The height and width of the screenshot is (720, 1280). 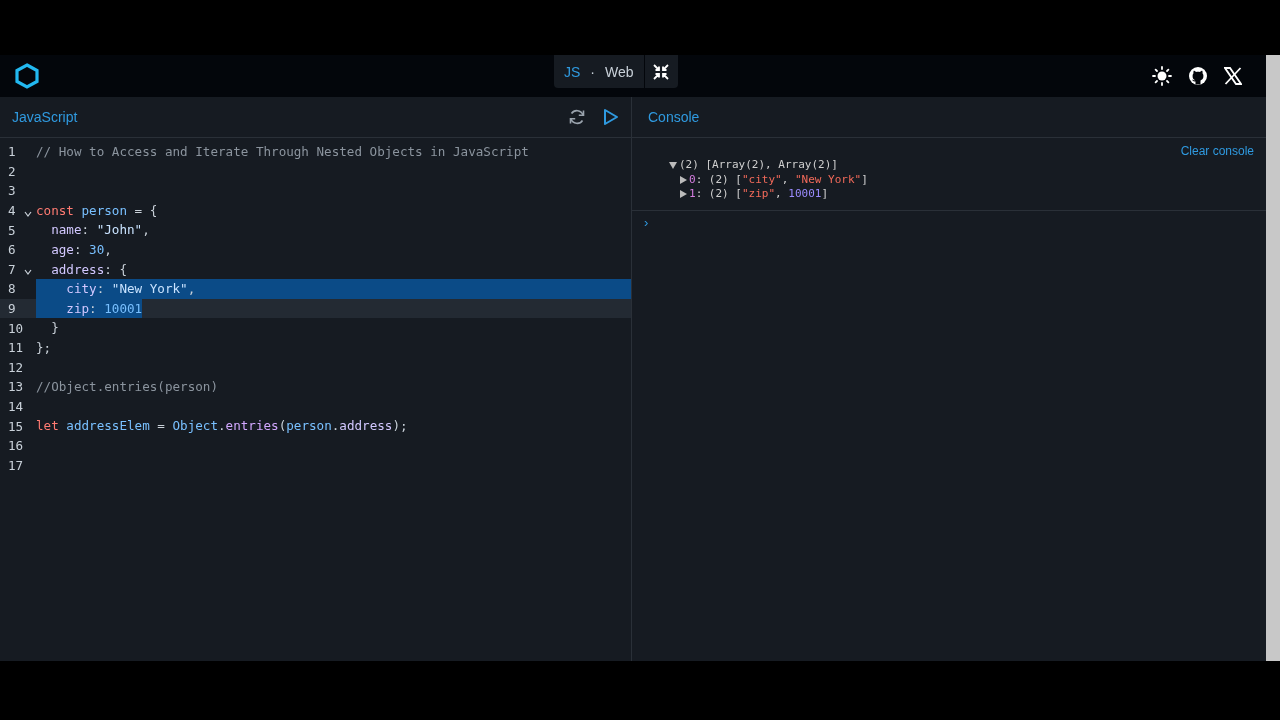 What do you see at coordinates (222, 426) in the screenshot?
I see `code-line: let addressElem = Object.entries(person.address);` at bounding box center [222, 426].